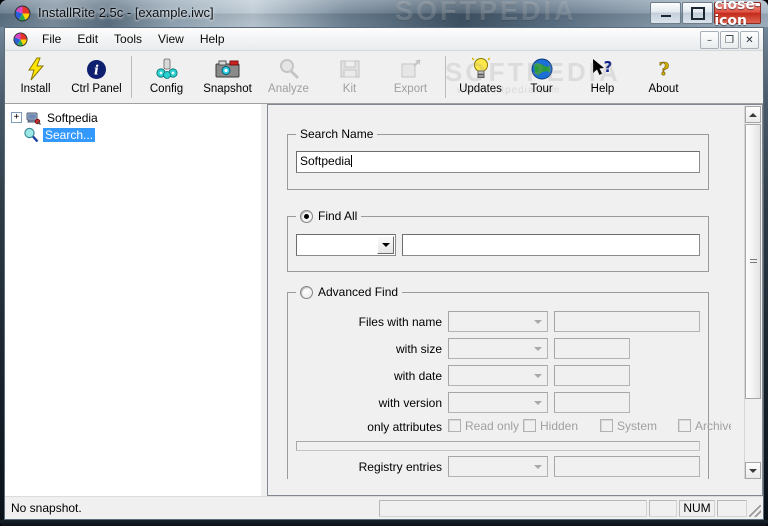  What do you see at coordinates (329, 216) in the screenshot?
I see `group-legend: Find All` at bounding box center [329, 216].